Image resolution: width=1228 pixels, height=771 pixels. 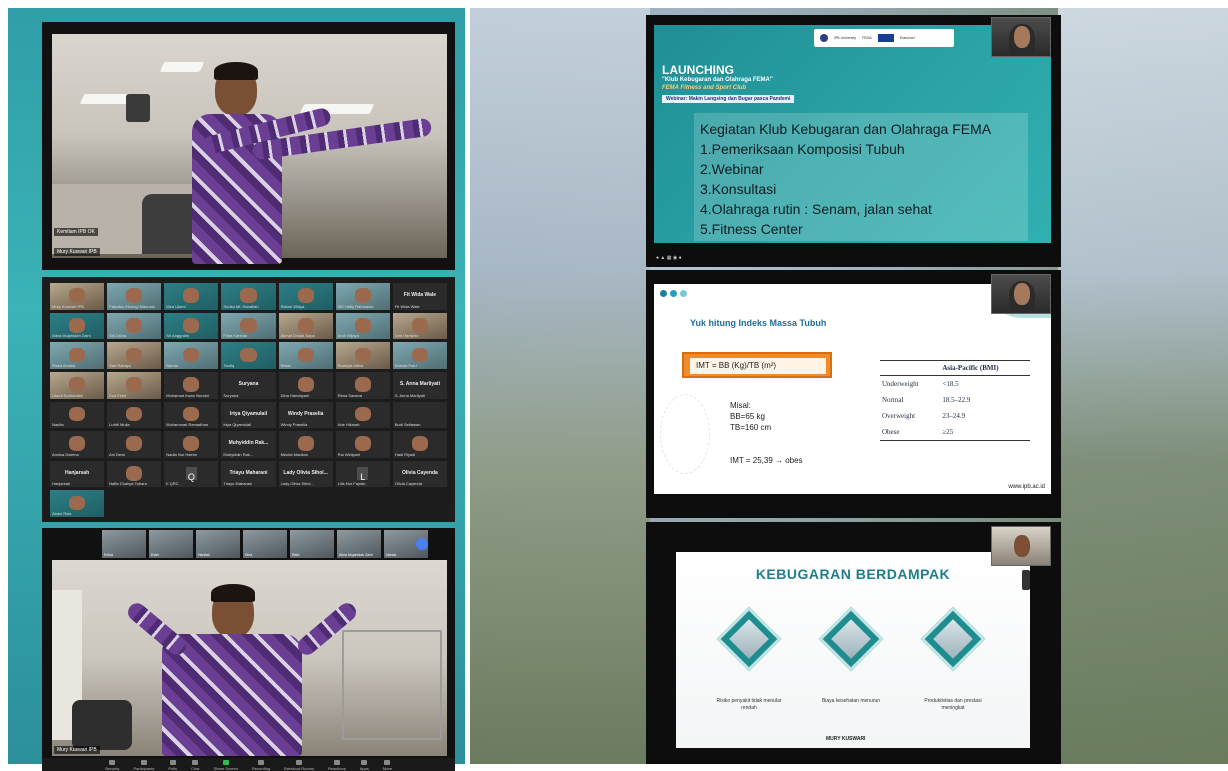 What do you see at coordinates (191, 296) in the screenshot?
I see `participant-tile: Mira Utami` at bounding box center [191, 296].